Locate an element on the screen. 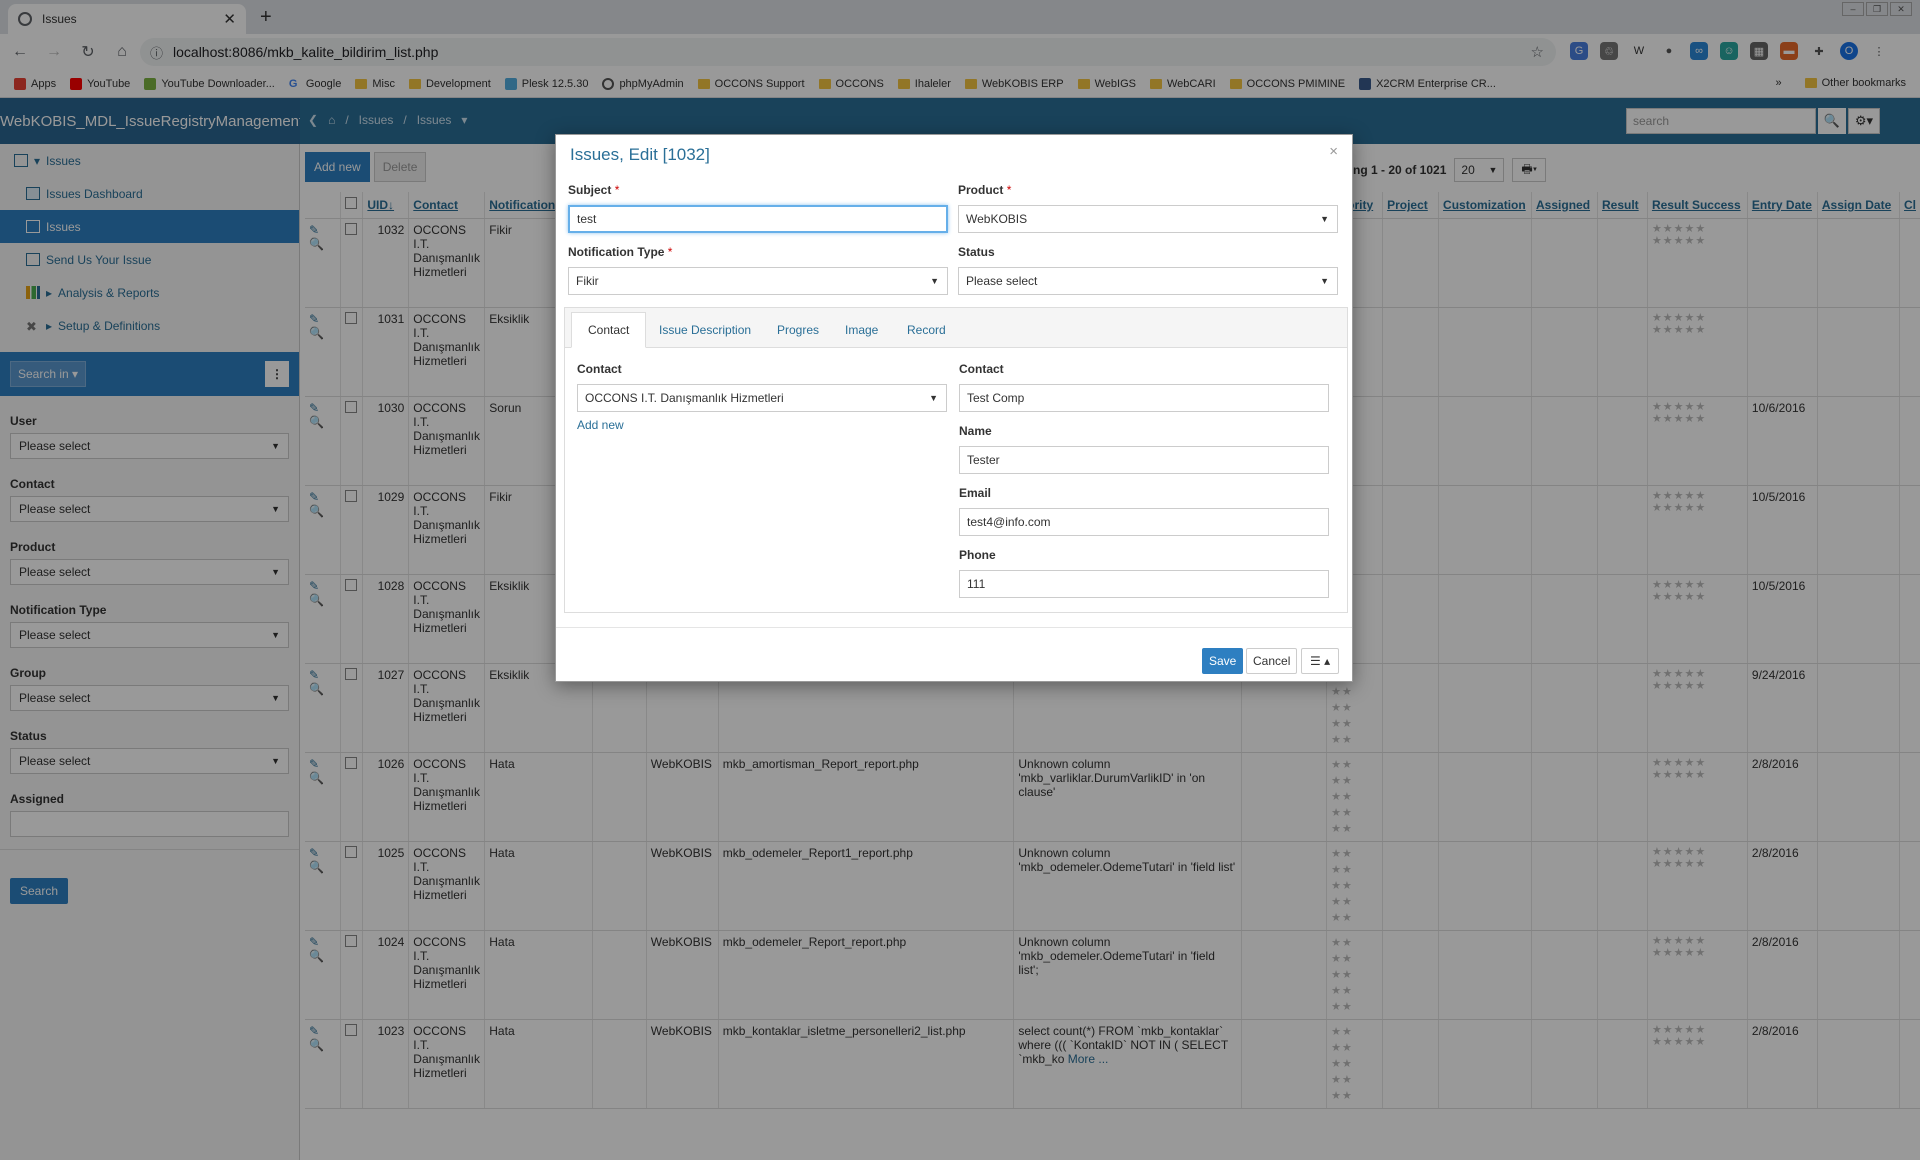 This screenshot has height=1160, width=1920. subject-label: Subject * is located at coordinates (594, 190).